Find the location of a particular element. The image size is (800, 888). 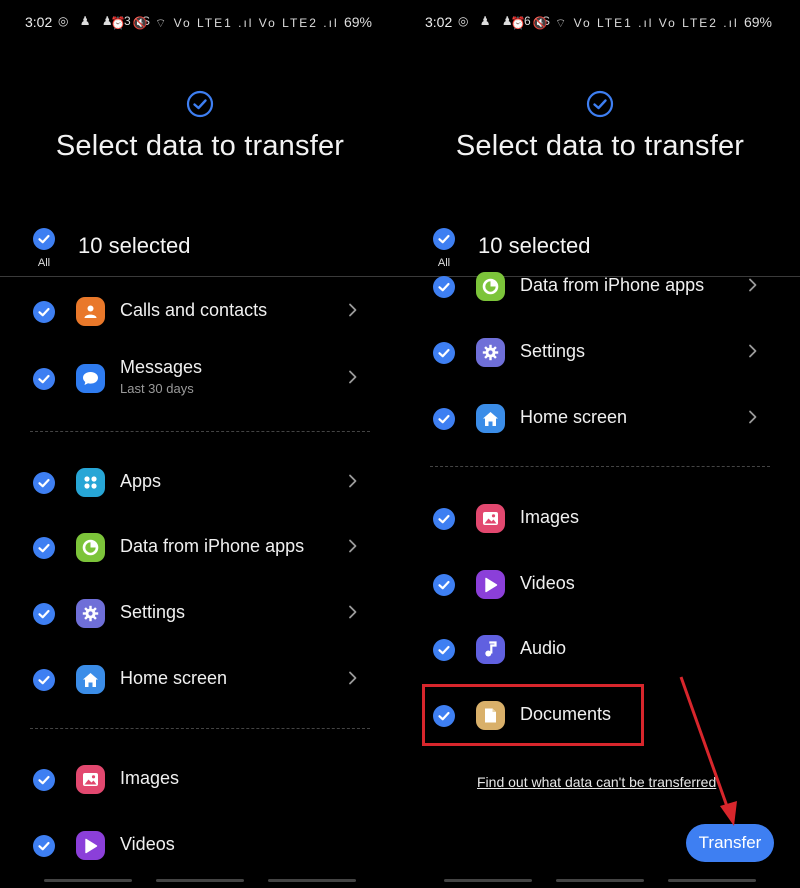

transfer-button: Transfer is located at coordinates (730, 843).